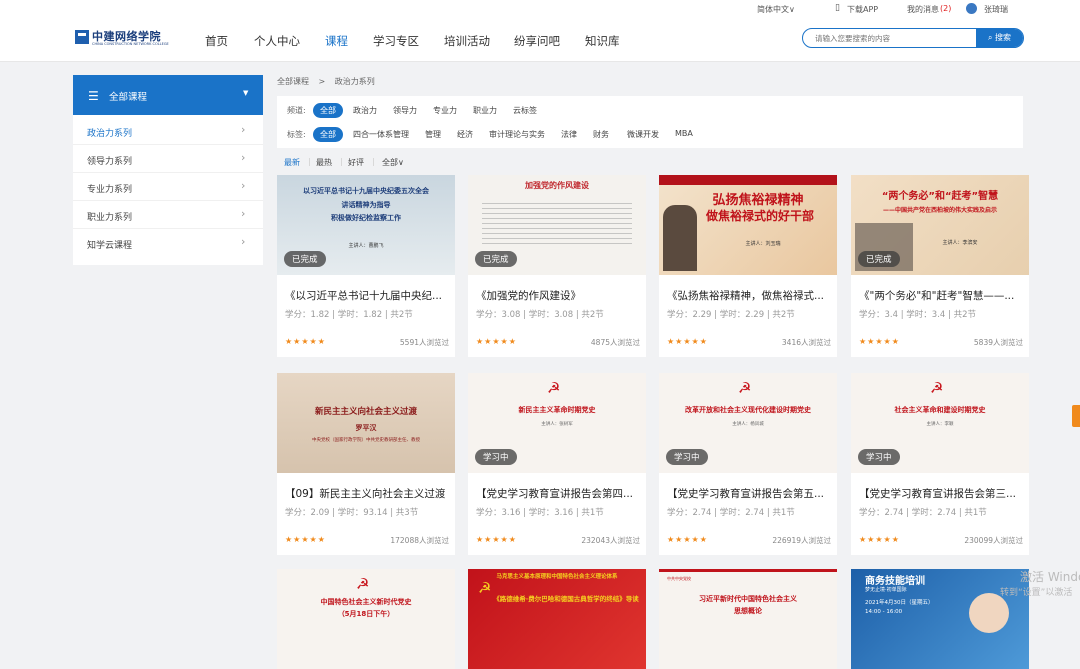 This screenshot has width=1080, height=669. Describe the element at coordinates (277, 41) in the screenshot. I see `nav-personal-center: 个人中心` at that location.